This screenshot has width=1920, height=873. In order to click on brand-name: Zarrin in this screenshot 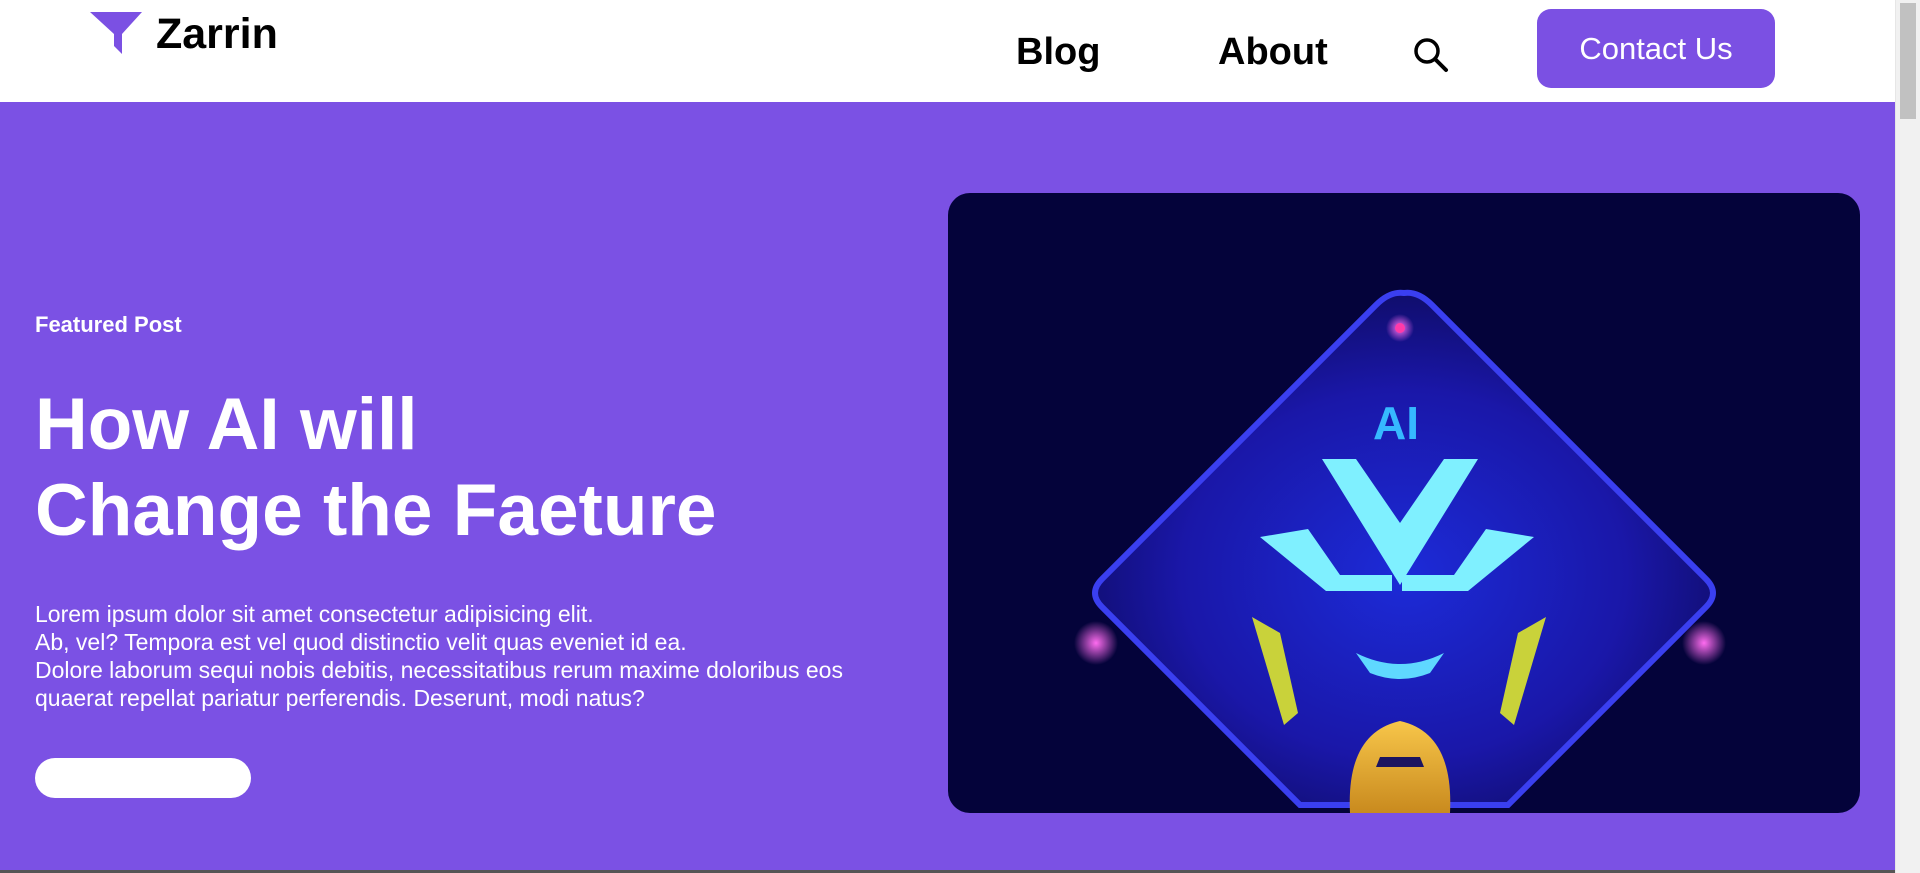, I will do `click(217, 34)`.